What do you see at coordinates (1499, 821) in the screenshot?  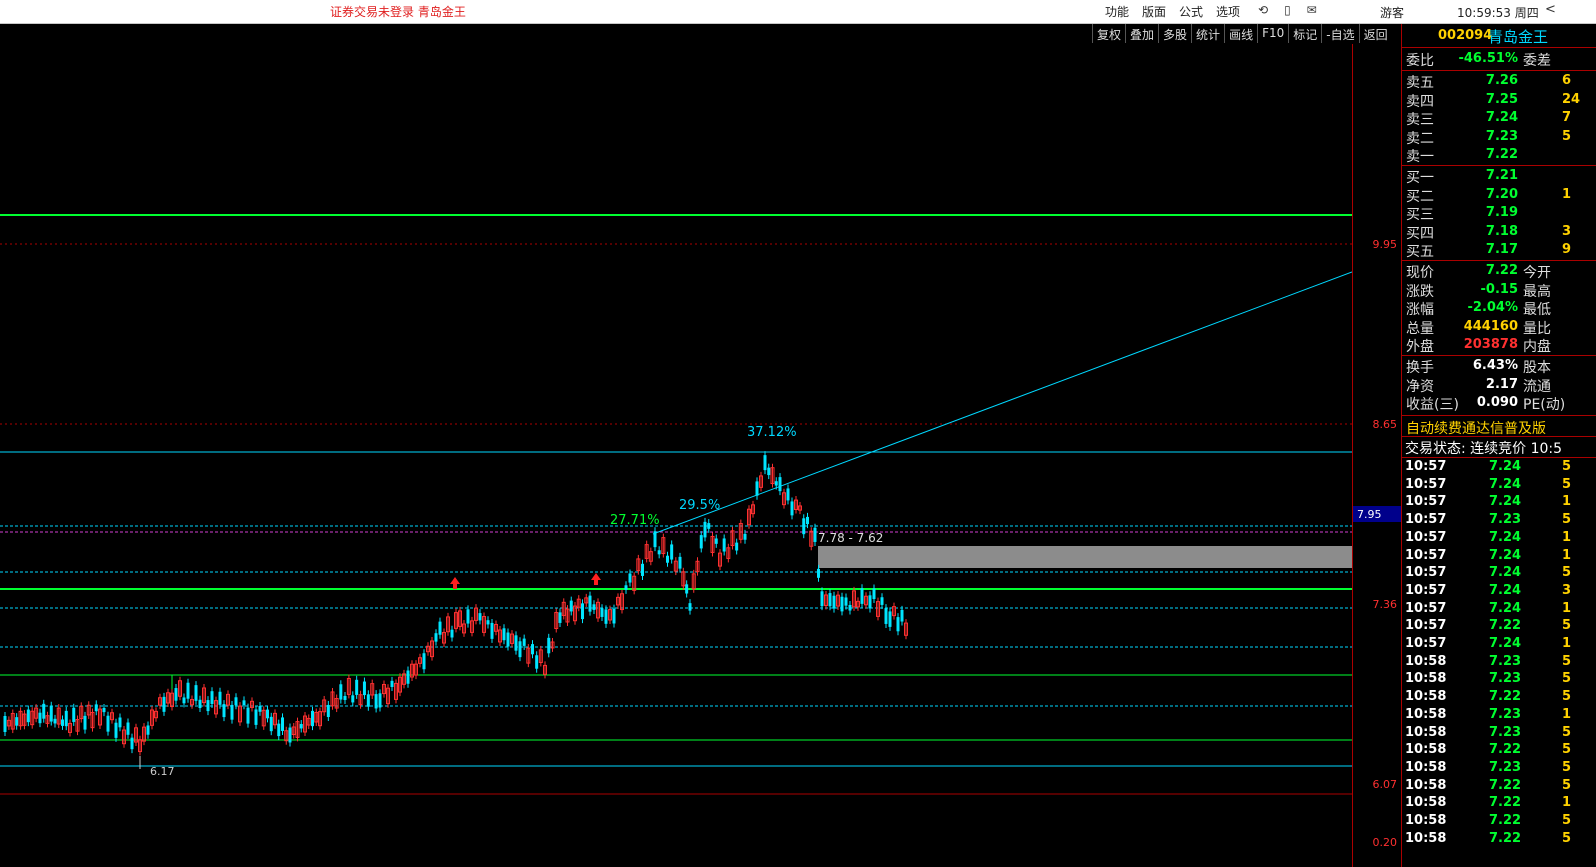 I see `tick-row: 10:58 7.22 5` at bounding box center [1499, 821].